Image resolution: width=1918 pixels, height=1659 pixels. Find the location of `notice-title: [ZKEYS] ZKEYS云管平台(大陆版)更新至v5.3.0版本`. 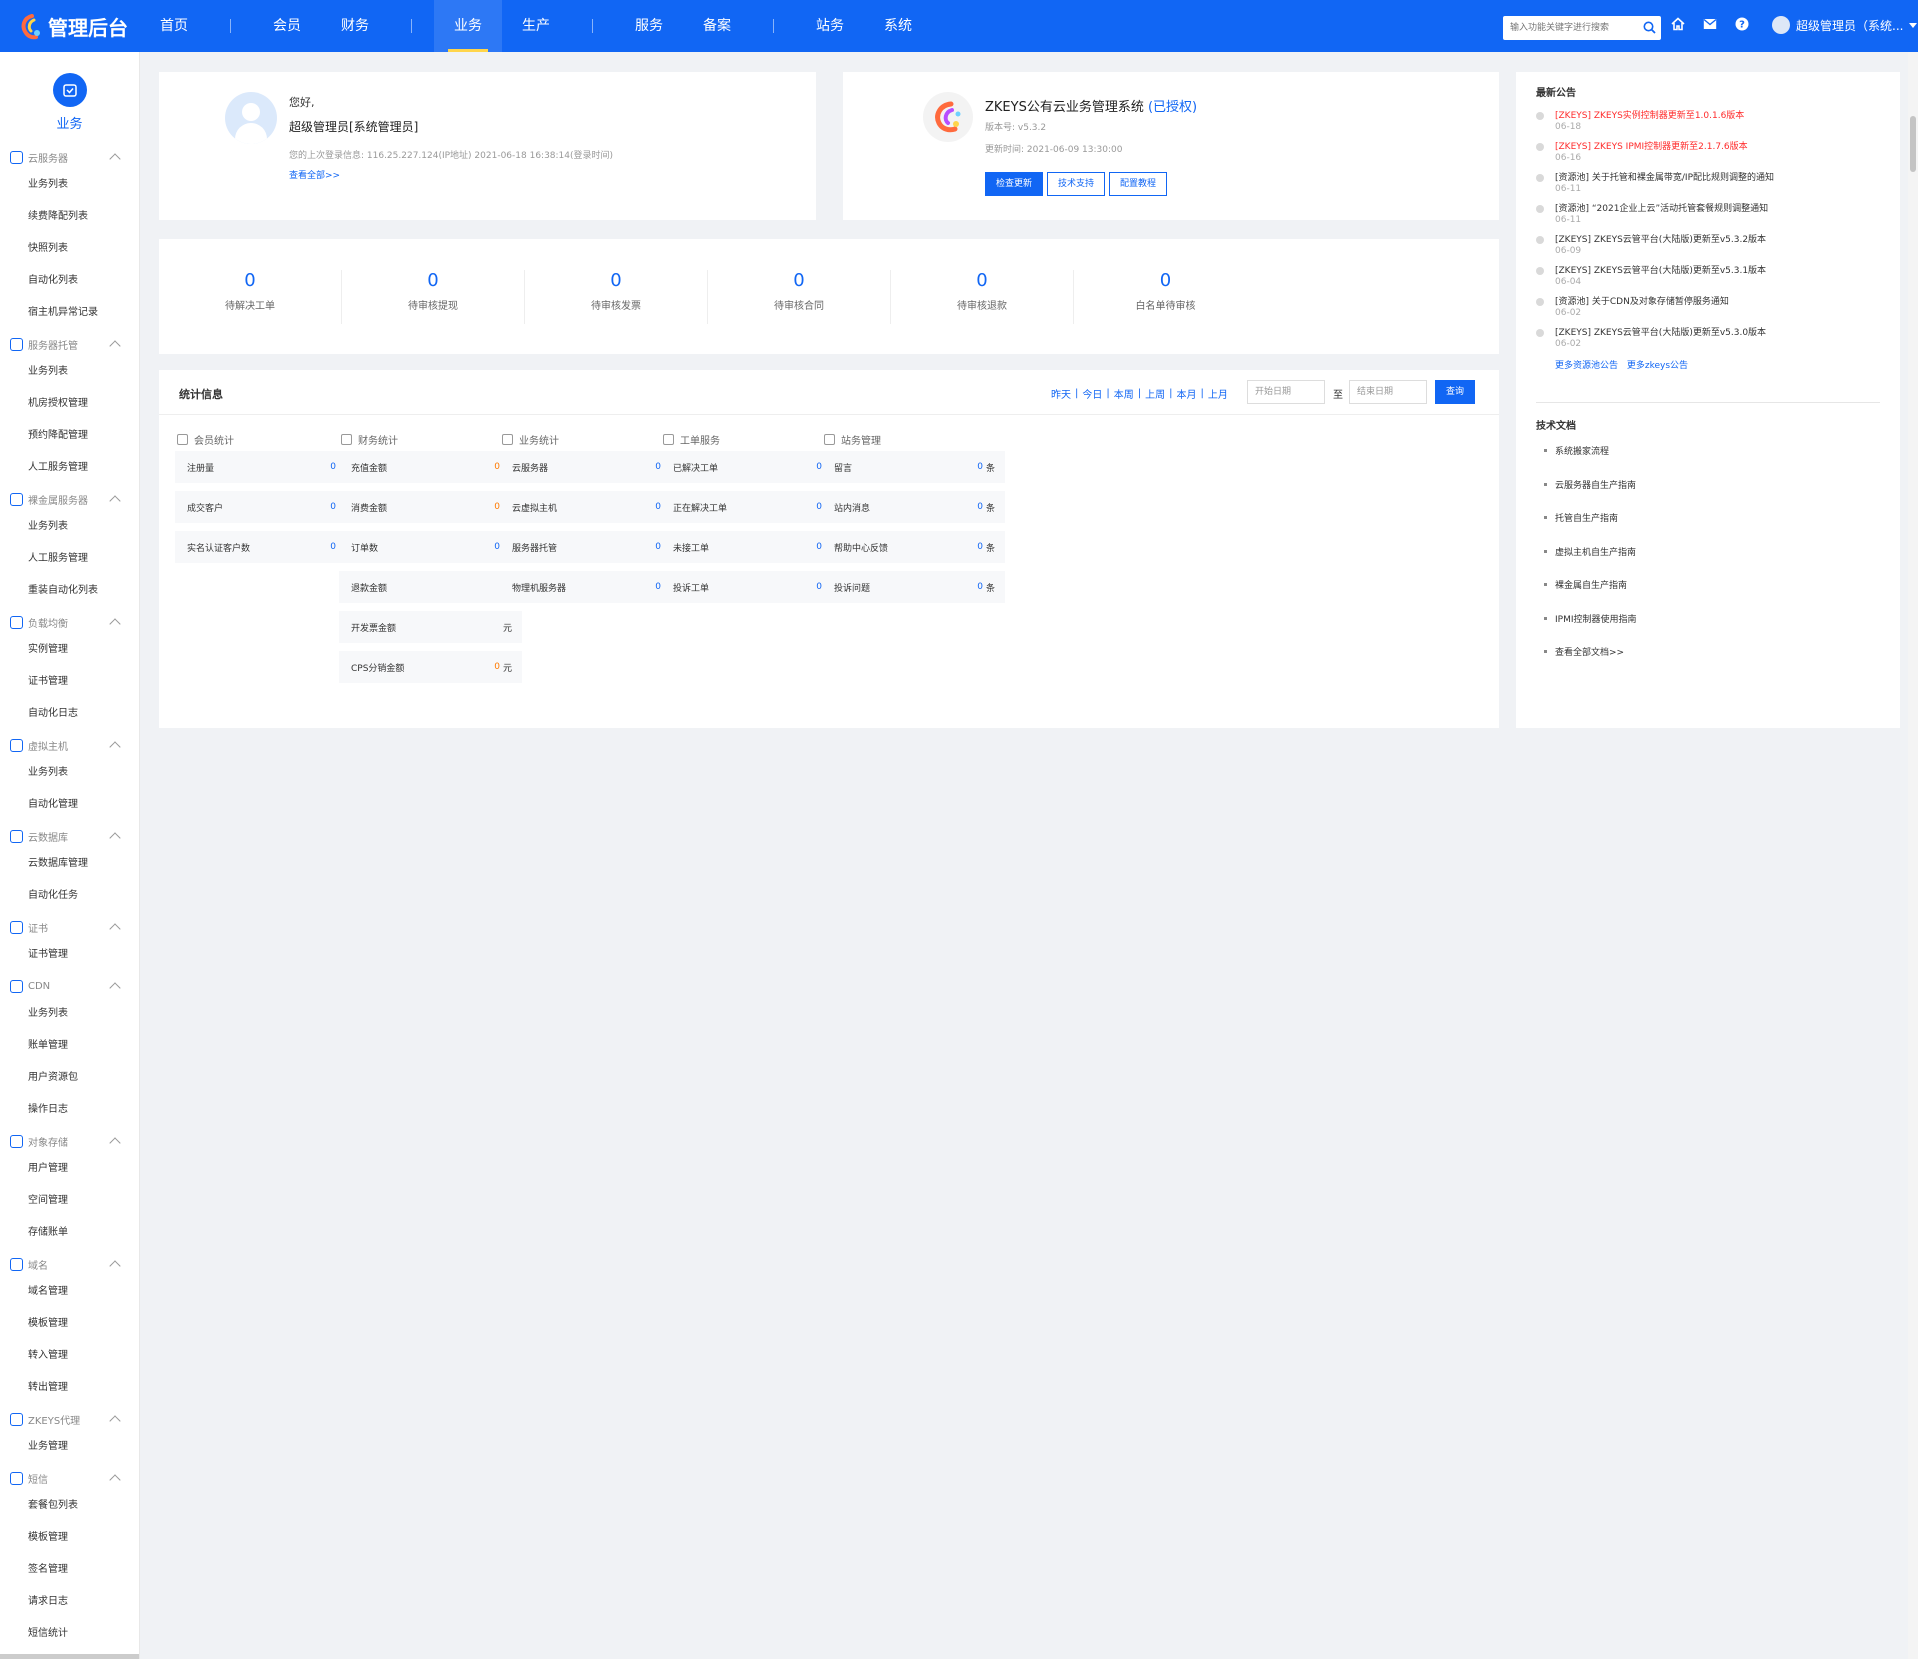

notice-title: [ZKEYS] ZKEYS云管平台(大陆版)更新至v5.3.0版本 is located at coordinates (1660, 331).